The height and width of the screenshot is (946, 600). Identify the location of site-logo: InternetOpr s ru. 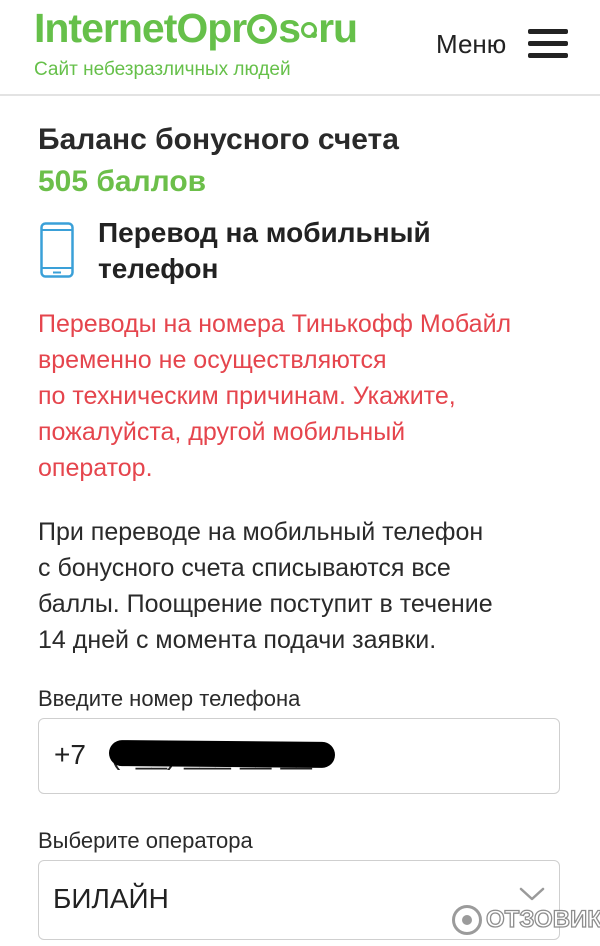
(196, 28).